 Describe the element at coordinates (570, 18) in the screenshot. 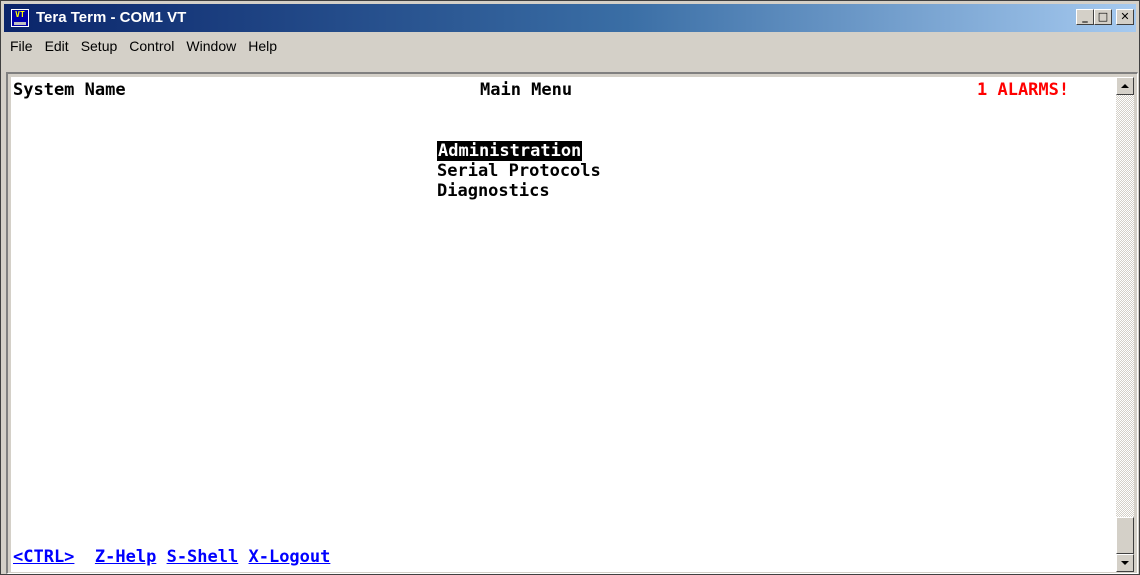

I see `title-bar: VT Tera Term - COM1 VT _ □ ✕` at that location.